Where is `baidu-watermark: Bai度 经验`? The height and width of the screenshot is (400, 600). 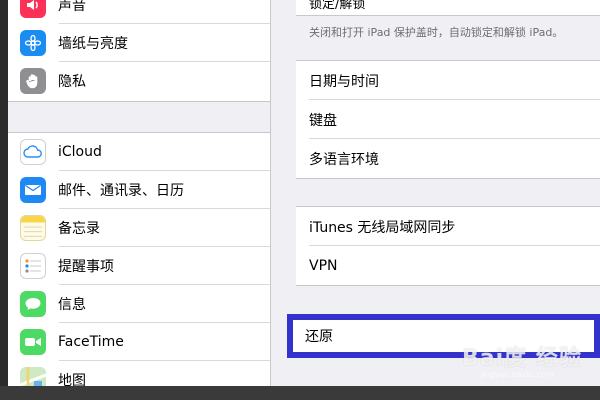 baidu-watermark: Bai度 经验 is located at coordinates (522, 358).